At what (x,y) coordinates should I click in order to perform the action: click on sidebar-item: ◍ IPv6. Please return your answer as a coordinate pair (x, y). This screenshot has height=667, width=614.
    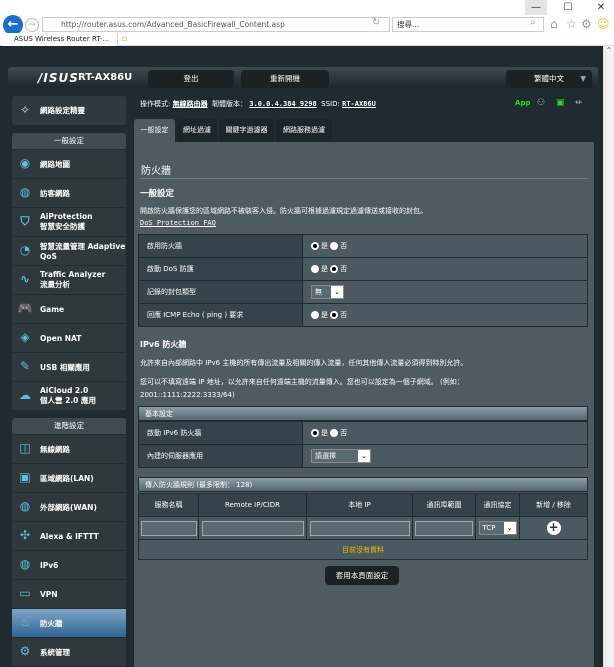
    Looking at the image, I should click on (69, 564).